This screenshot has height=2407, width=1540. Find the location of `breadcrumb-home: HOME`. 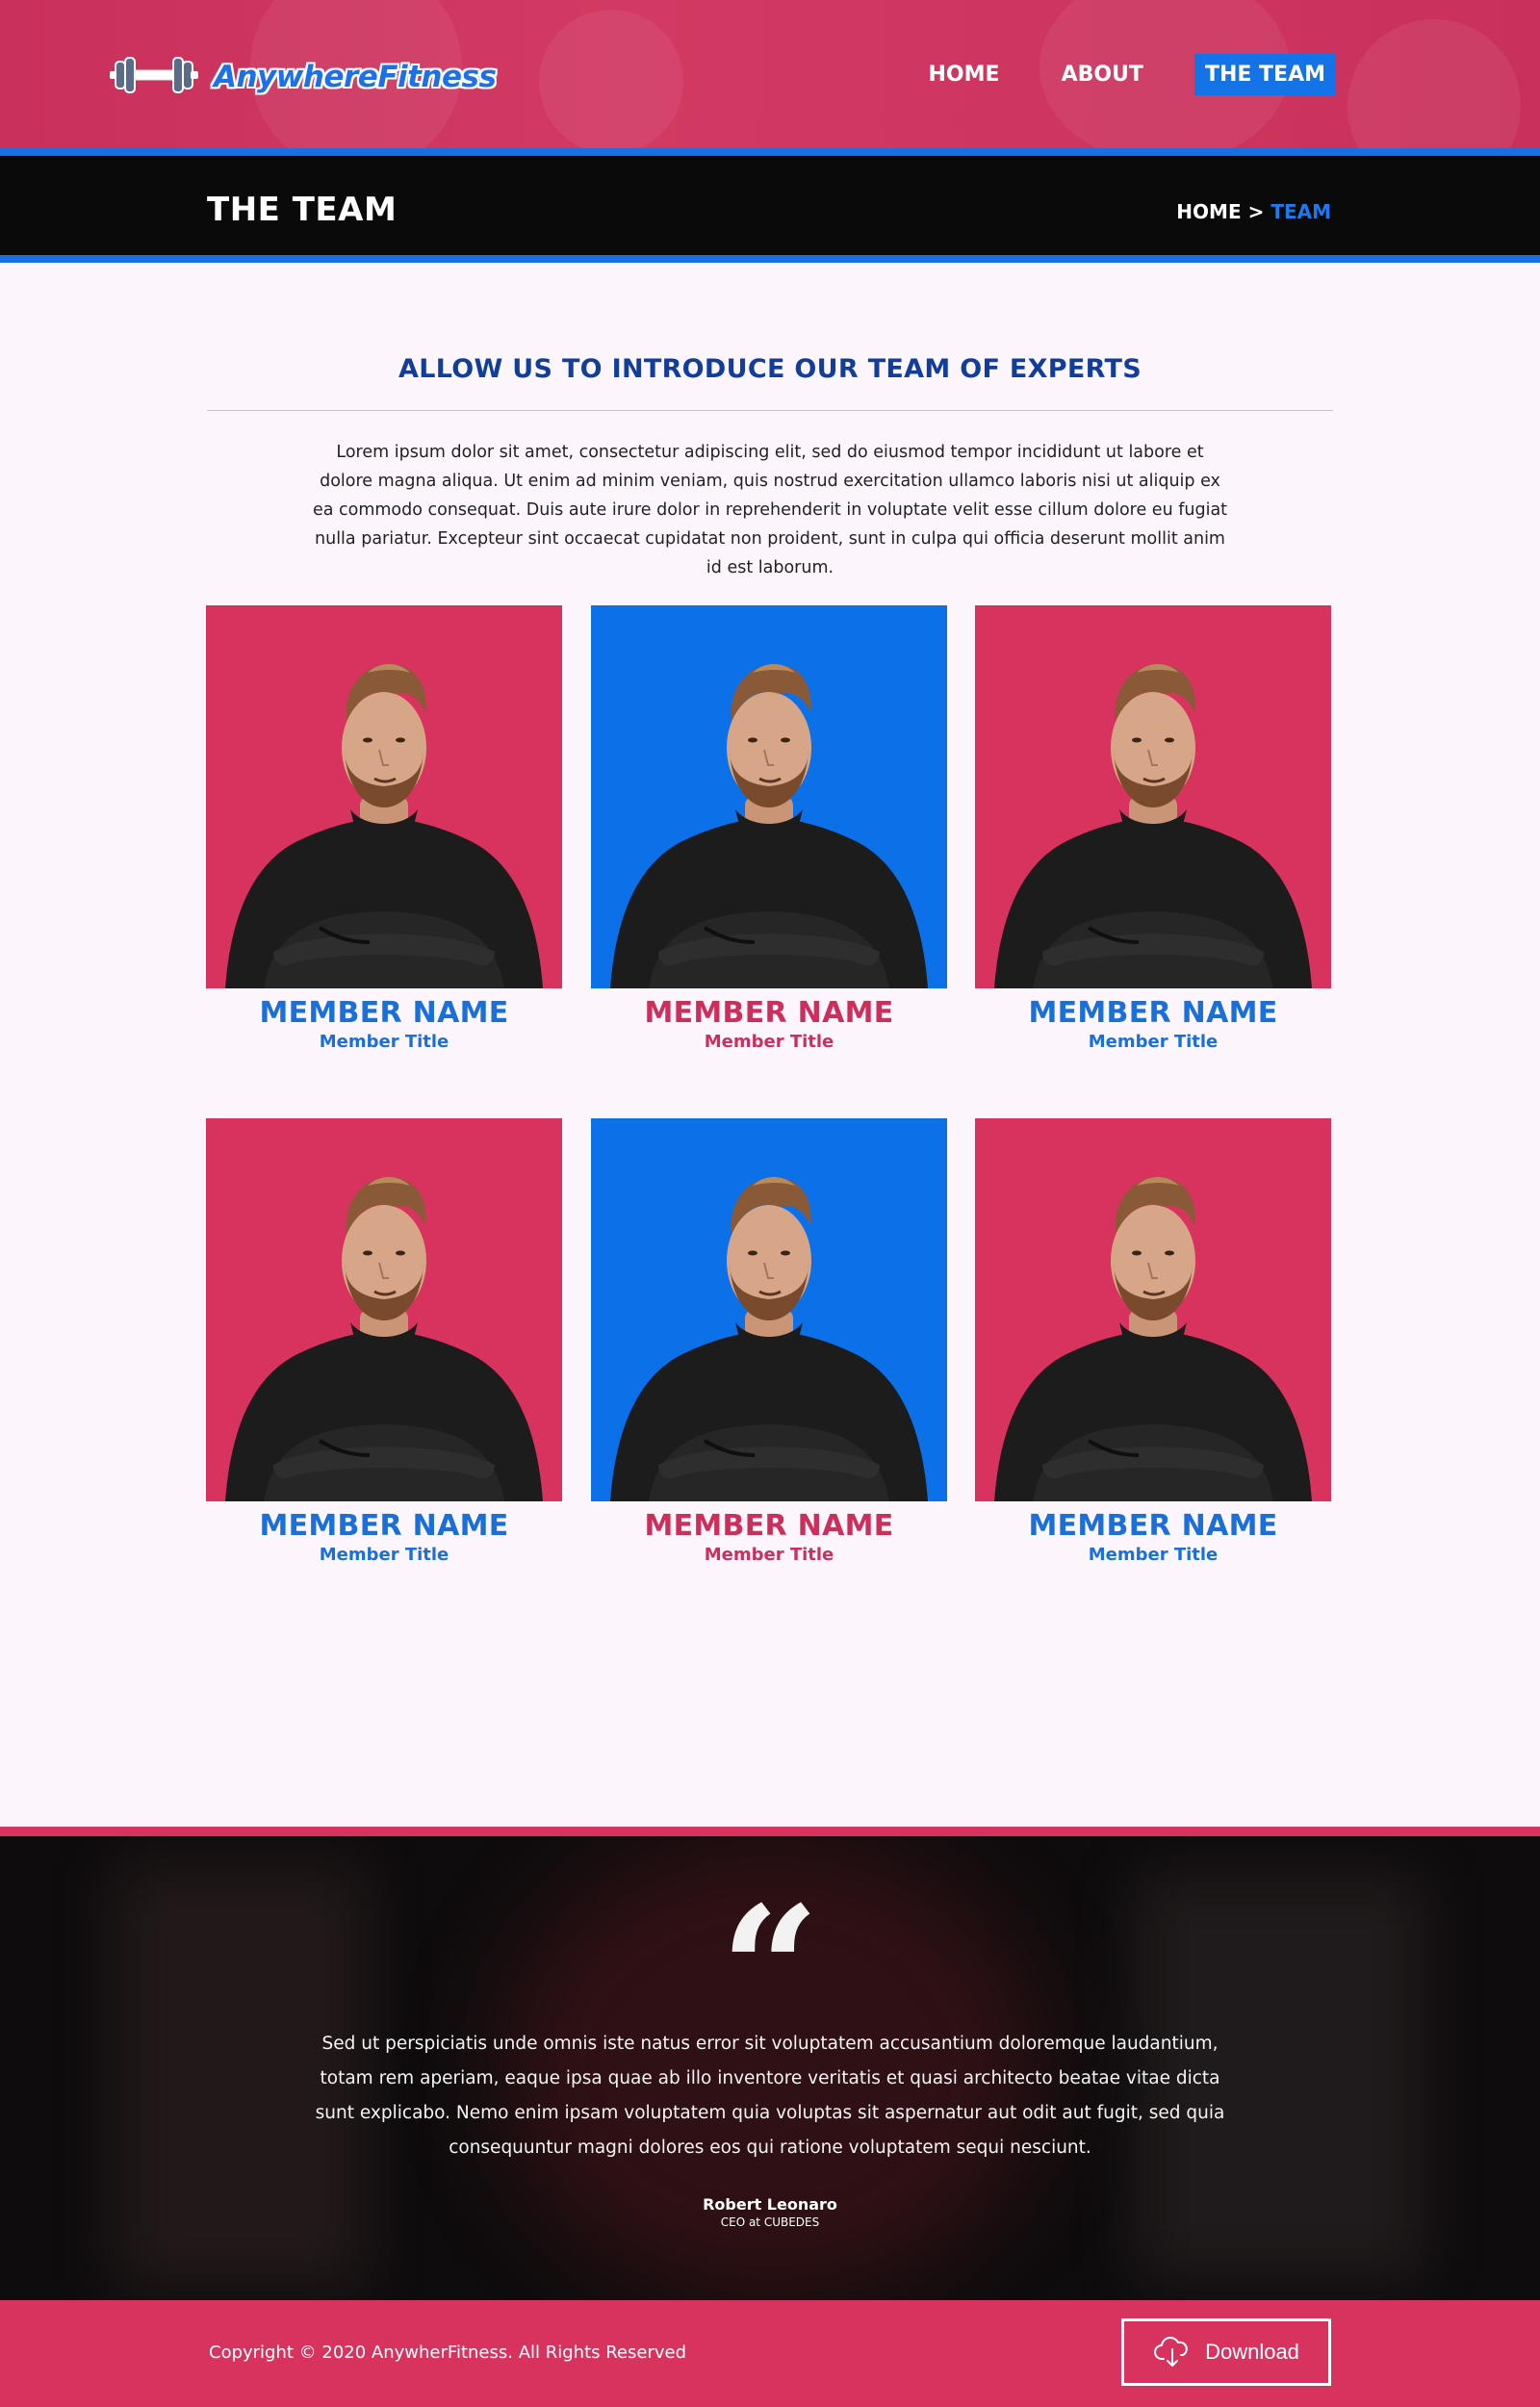

breadcrumb-home: HOME is located at coordinates (1208, 211).